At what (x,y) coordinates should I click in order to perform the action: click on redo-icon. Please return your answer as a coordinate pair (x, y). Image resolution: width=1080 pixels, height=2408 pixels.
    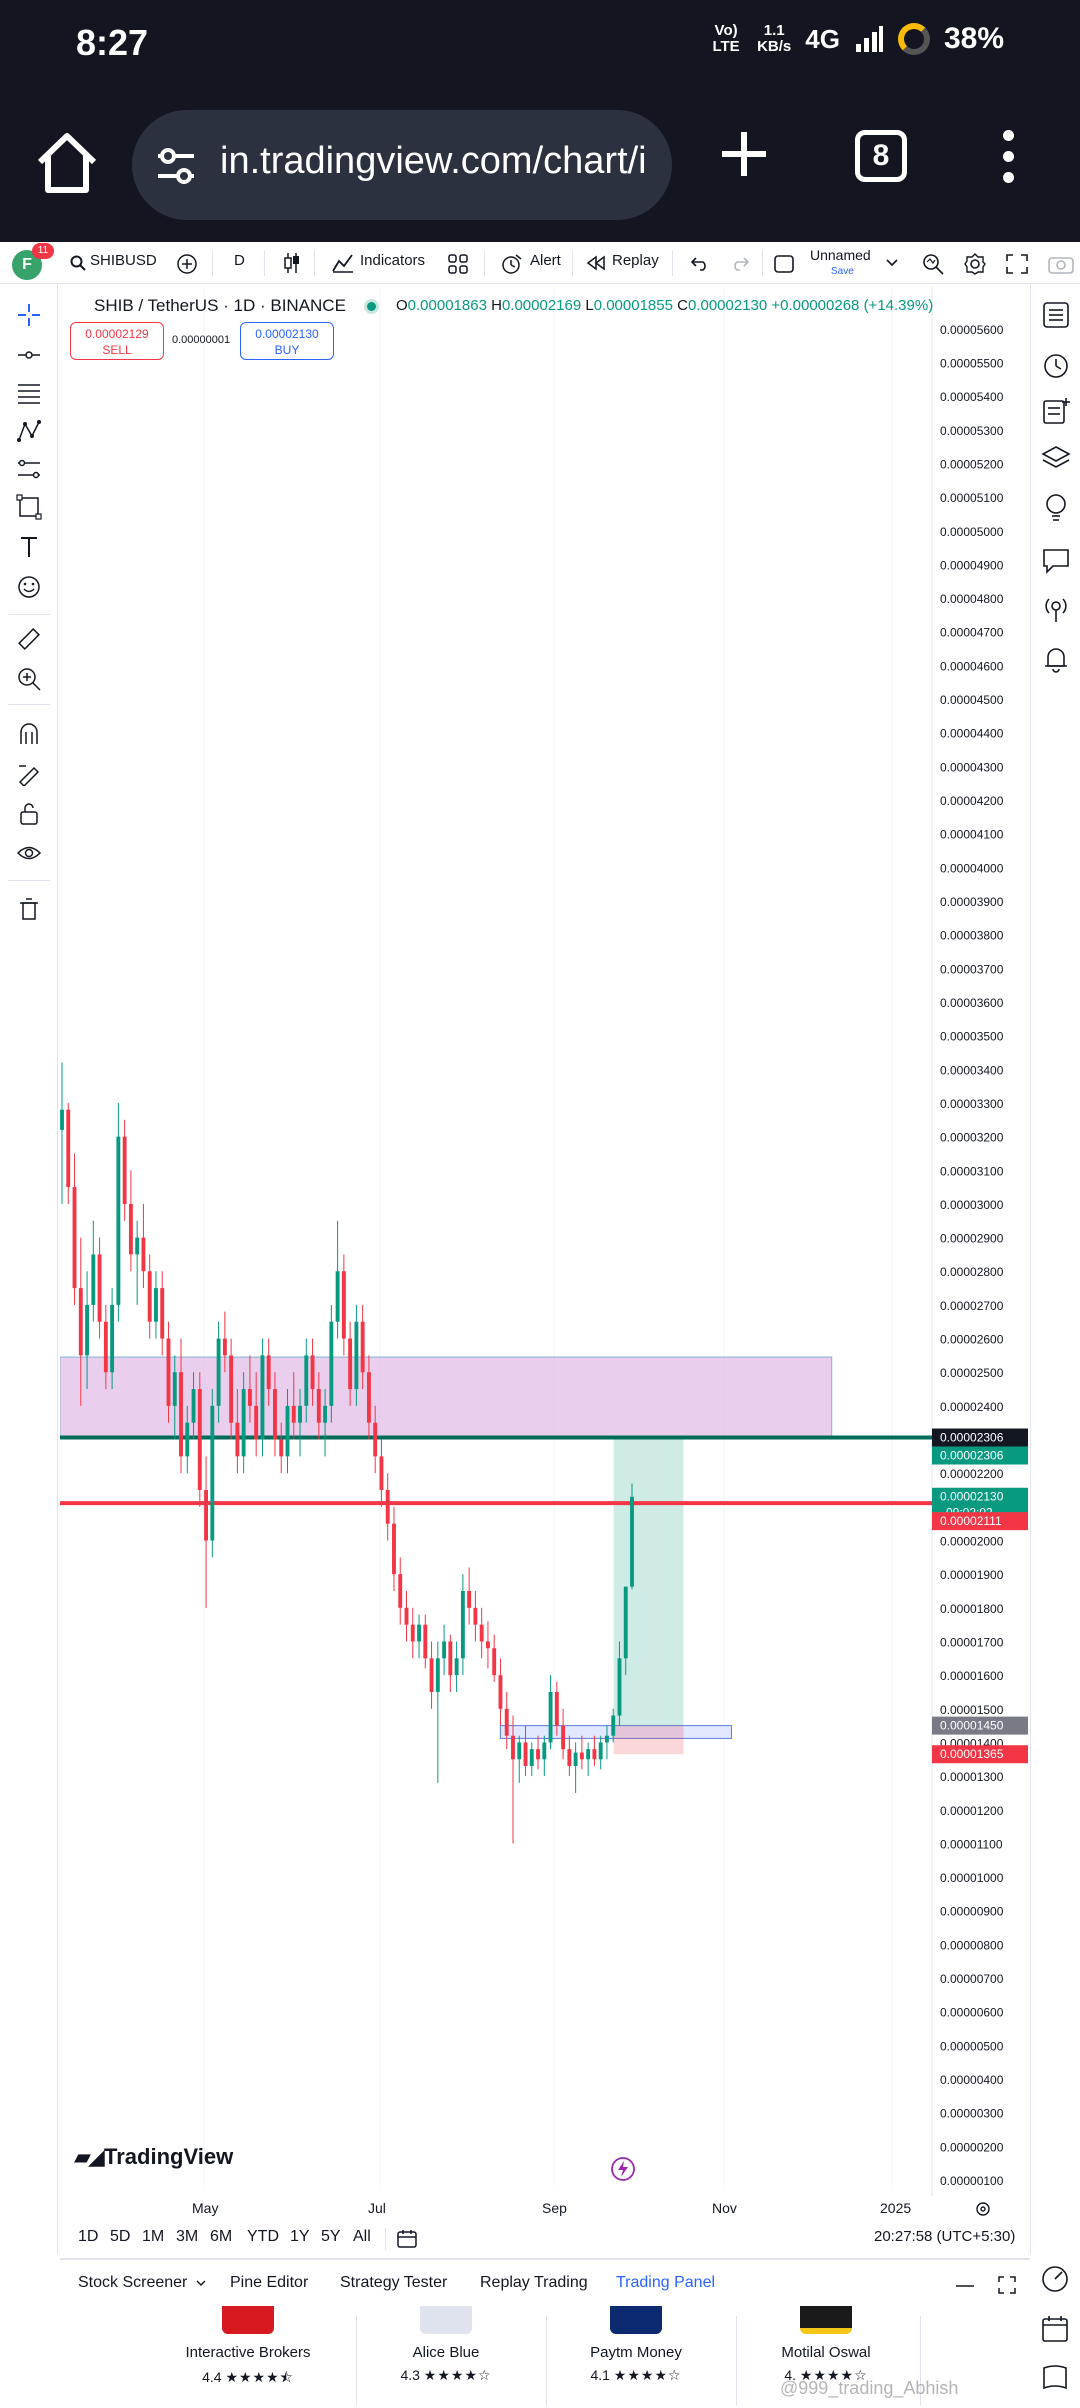
    Looking at the image, I should click on (740, 263).